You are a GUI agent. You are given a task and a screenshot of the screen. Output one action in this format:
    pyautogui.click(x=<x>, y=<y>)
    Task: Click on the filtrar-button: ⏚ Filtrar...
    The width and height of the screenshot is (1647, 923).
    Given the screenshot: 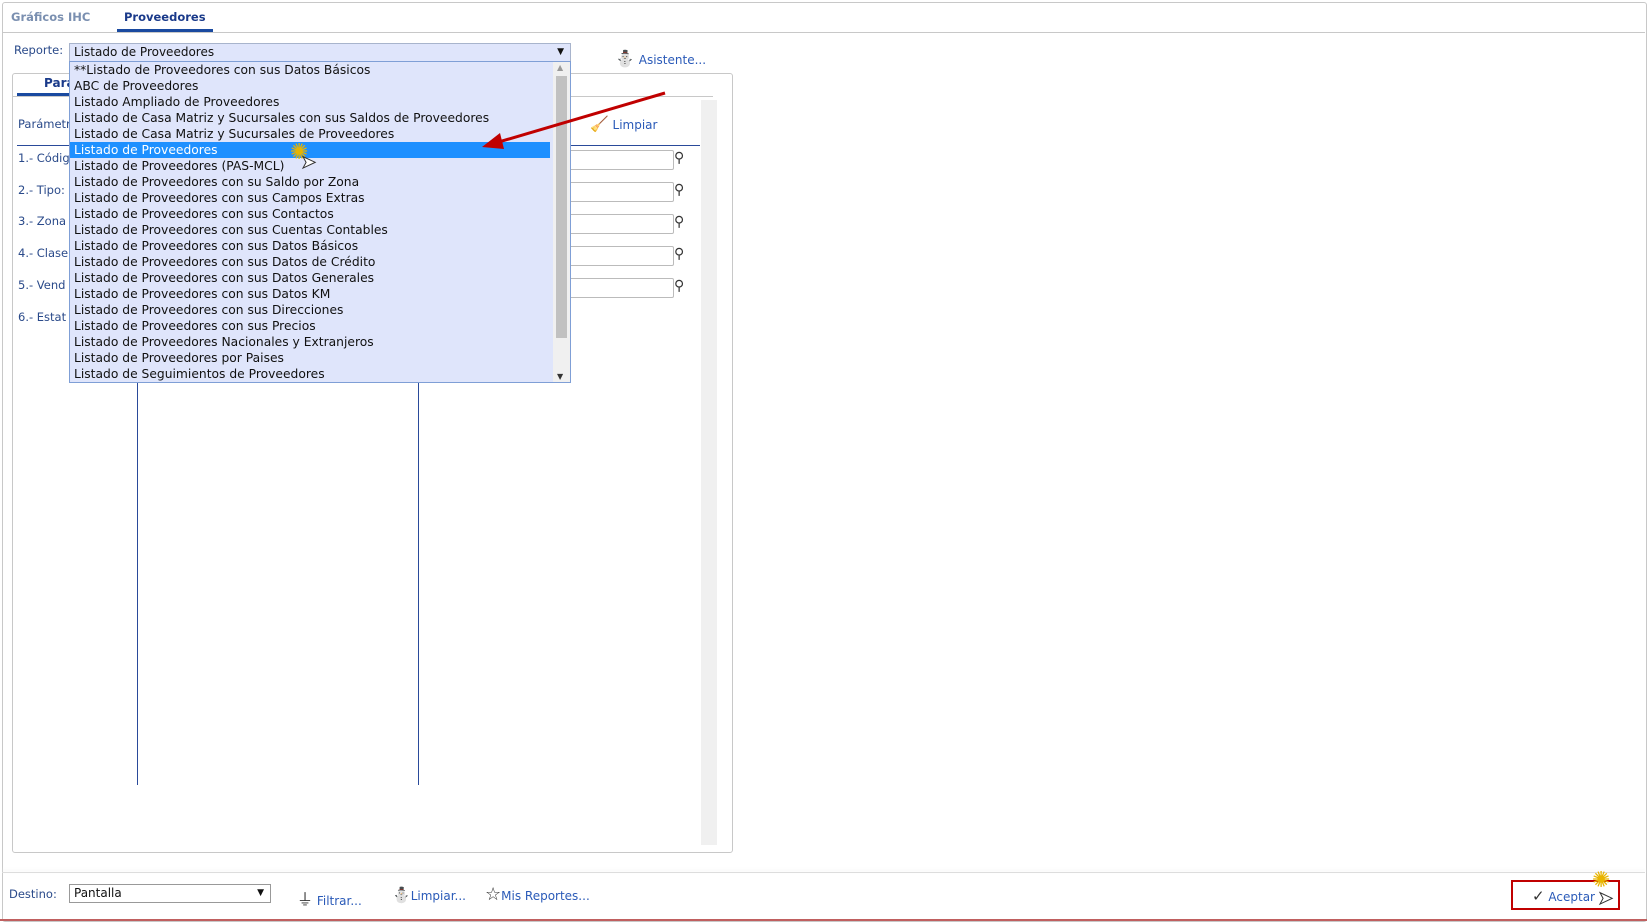 What is the action you would take?
    pyautogui.click(x=329, y=898)
    